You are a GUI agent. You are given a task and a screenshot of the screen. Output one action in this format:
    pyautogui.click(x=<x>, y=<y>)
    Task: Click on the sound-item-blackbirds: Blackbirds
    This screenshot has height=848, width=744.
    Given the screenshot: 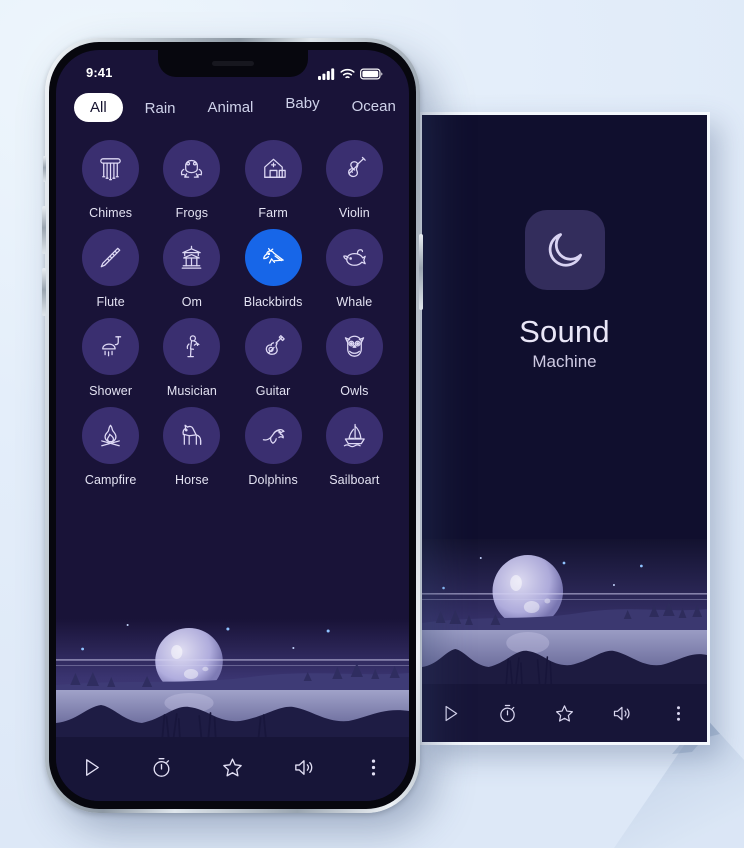 What is the action you would take?
    pyautogui.click(x=273, y=269)
    